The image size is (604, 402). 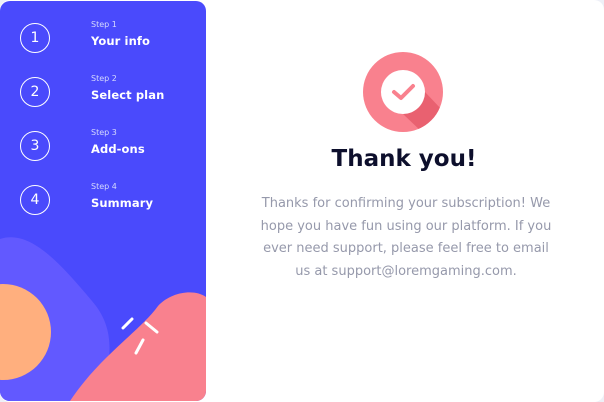 I want to click on step-item-2: 2 Step 2 Select plan, so click(x=110, y=92).